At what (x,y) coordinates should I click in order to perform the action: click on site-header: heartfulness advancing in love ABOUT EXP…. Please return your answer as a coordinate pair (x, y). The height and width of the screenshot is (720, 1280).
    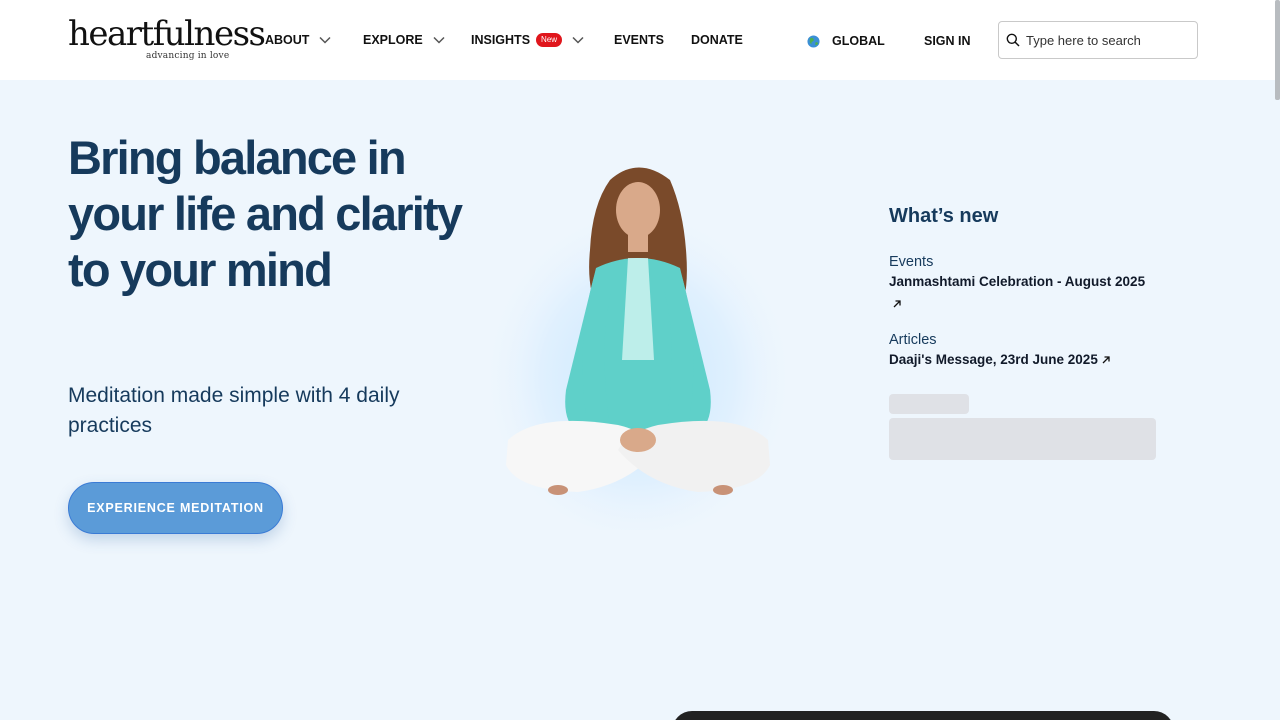
    Looking at the image, I should click on (640, 40).